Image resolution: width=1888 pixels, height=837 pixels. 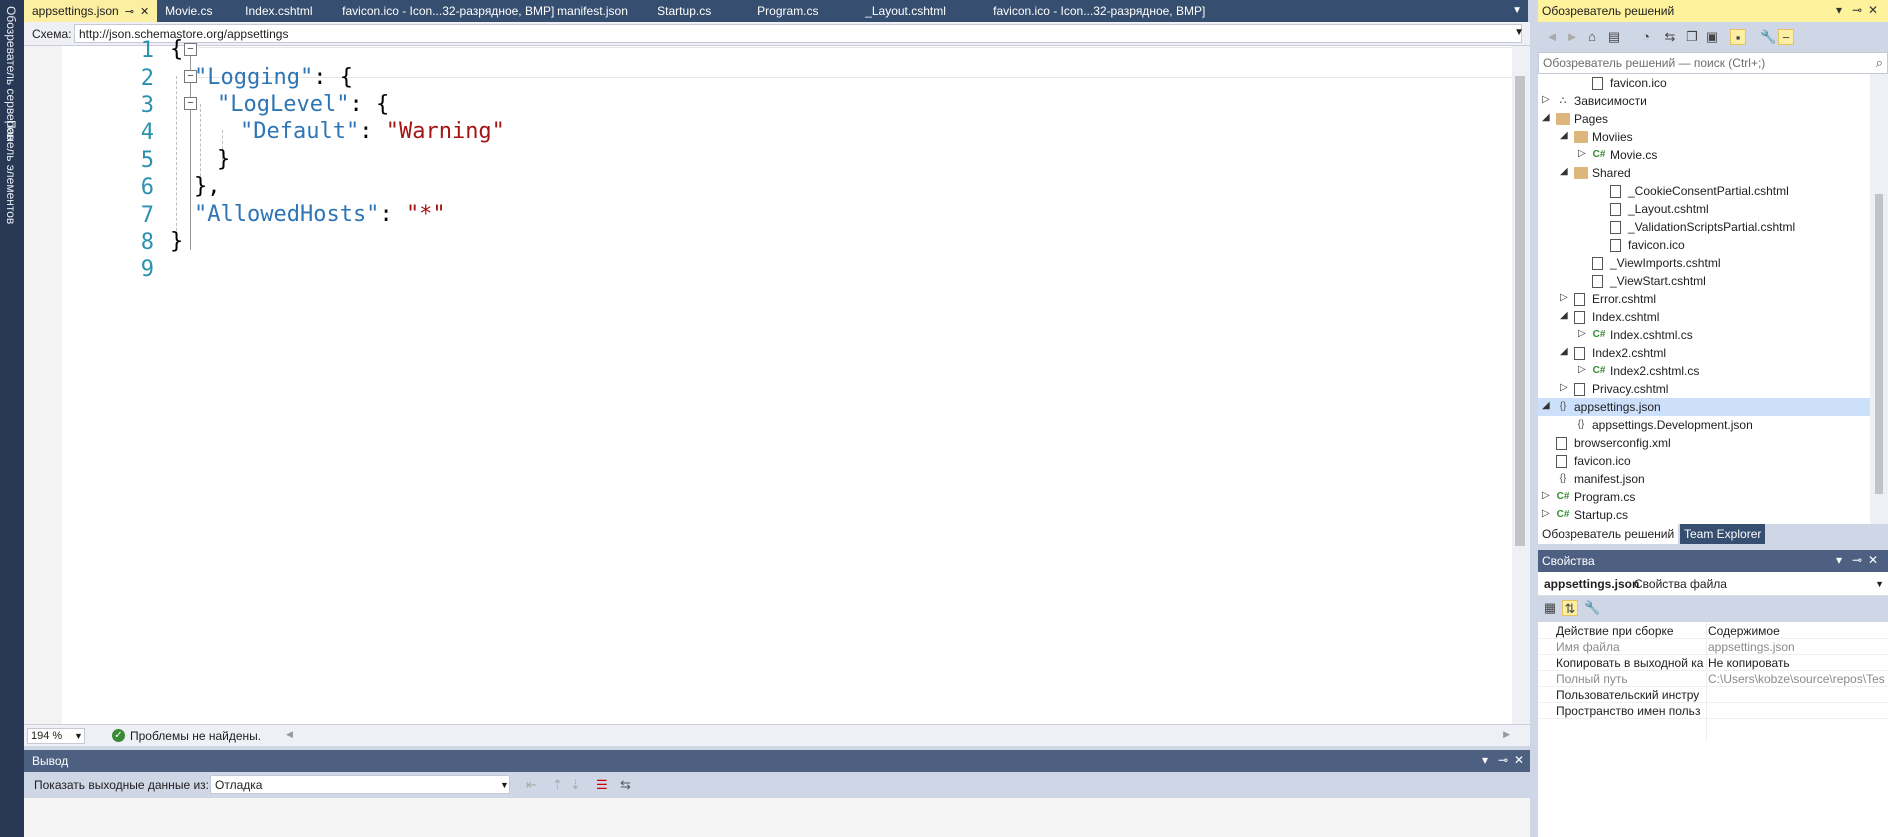 What do you see at coordinates (444, 11) in the screenshot?
I see `tab-favicon-ico: favicon.ico - Icon...32-разрядное, BMP]` at bounding box center [444, 11].